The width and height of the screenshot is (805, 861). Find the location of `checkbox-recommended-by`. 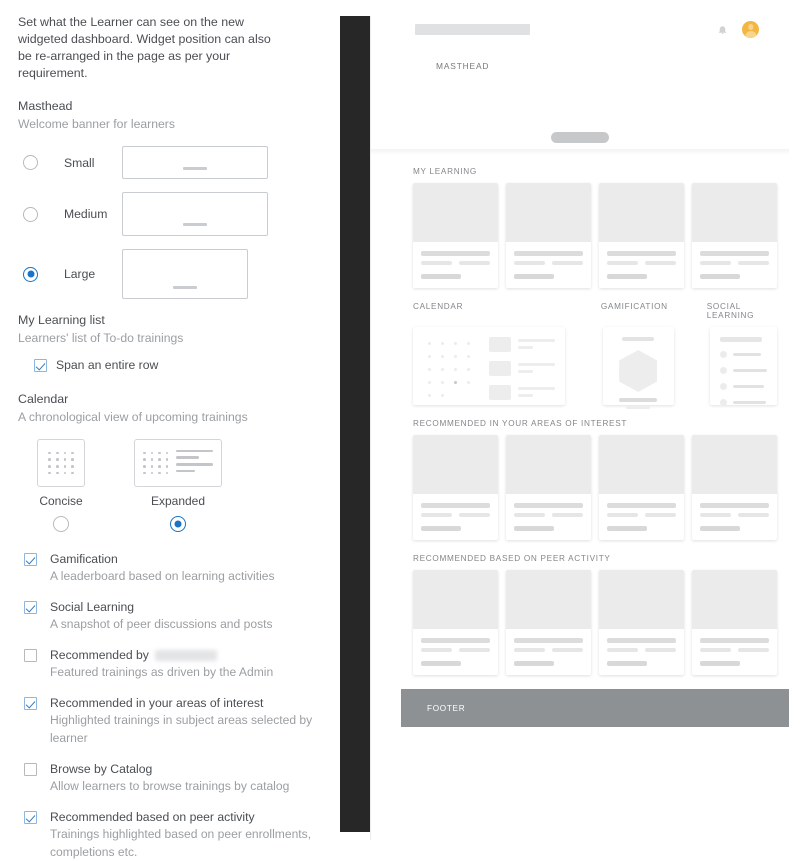

checkbox-recommended-by is located at coordinates (30, 655).